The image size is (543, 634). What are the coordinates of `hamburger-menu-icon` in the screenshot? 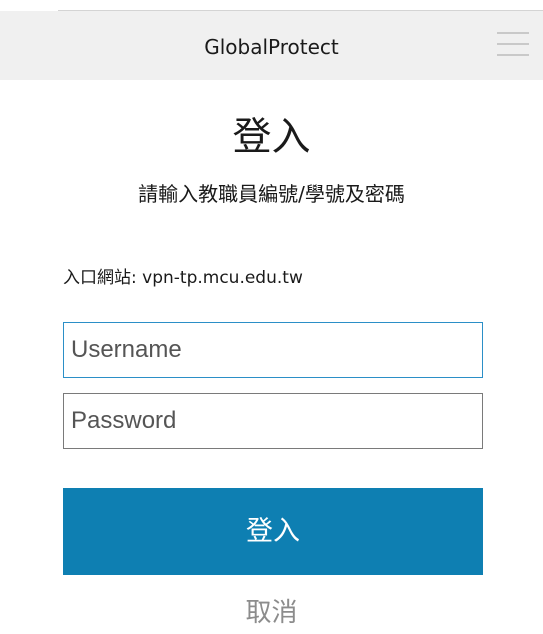 It's located at (513, 44).